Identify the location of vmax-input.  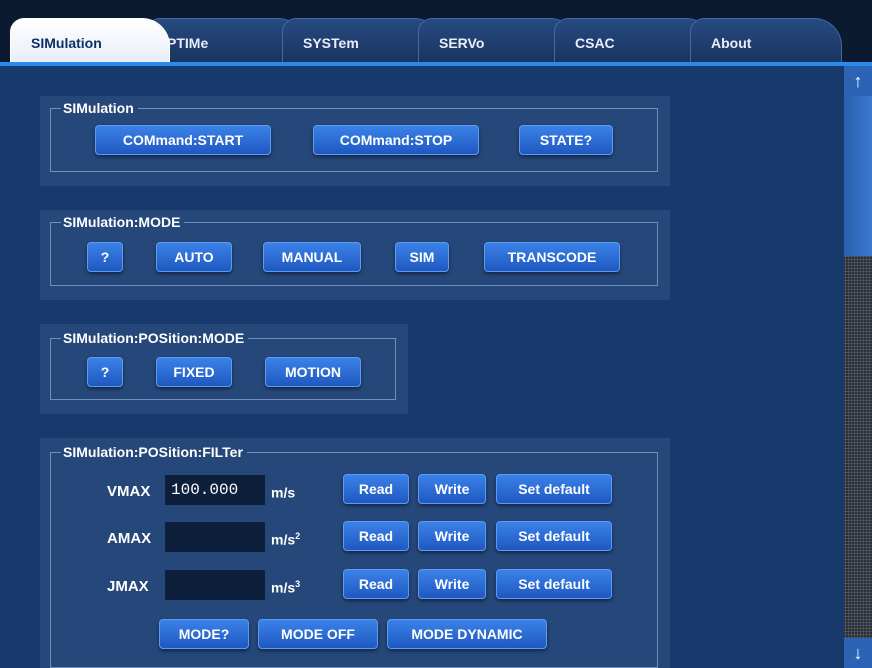
(215, 490).